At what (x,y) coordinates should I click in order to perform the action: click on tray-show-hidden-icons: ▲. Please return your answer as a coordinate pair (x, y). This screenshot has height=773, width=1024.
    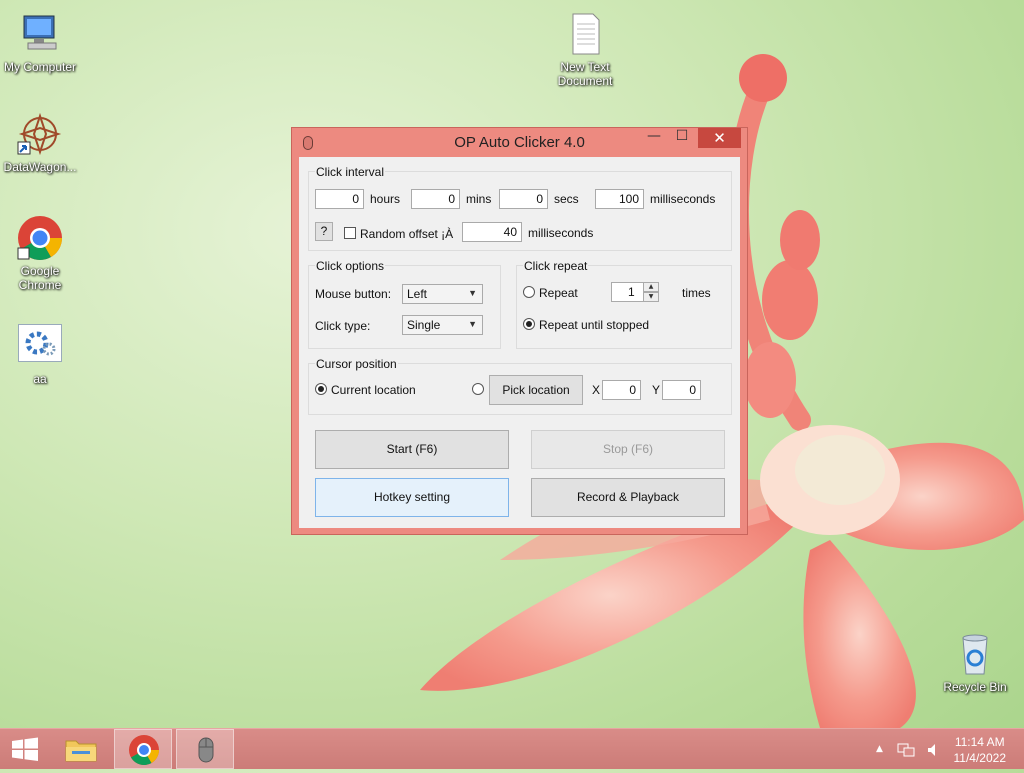
    Looking at the image, I should click on (879, 749).